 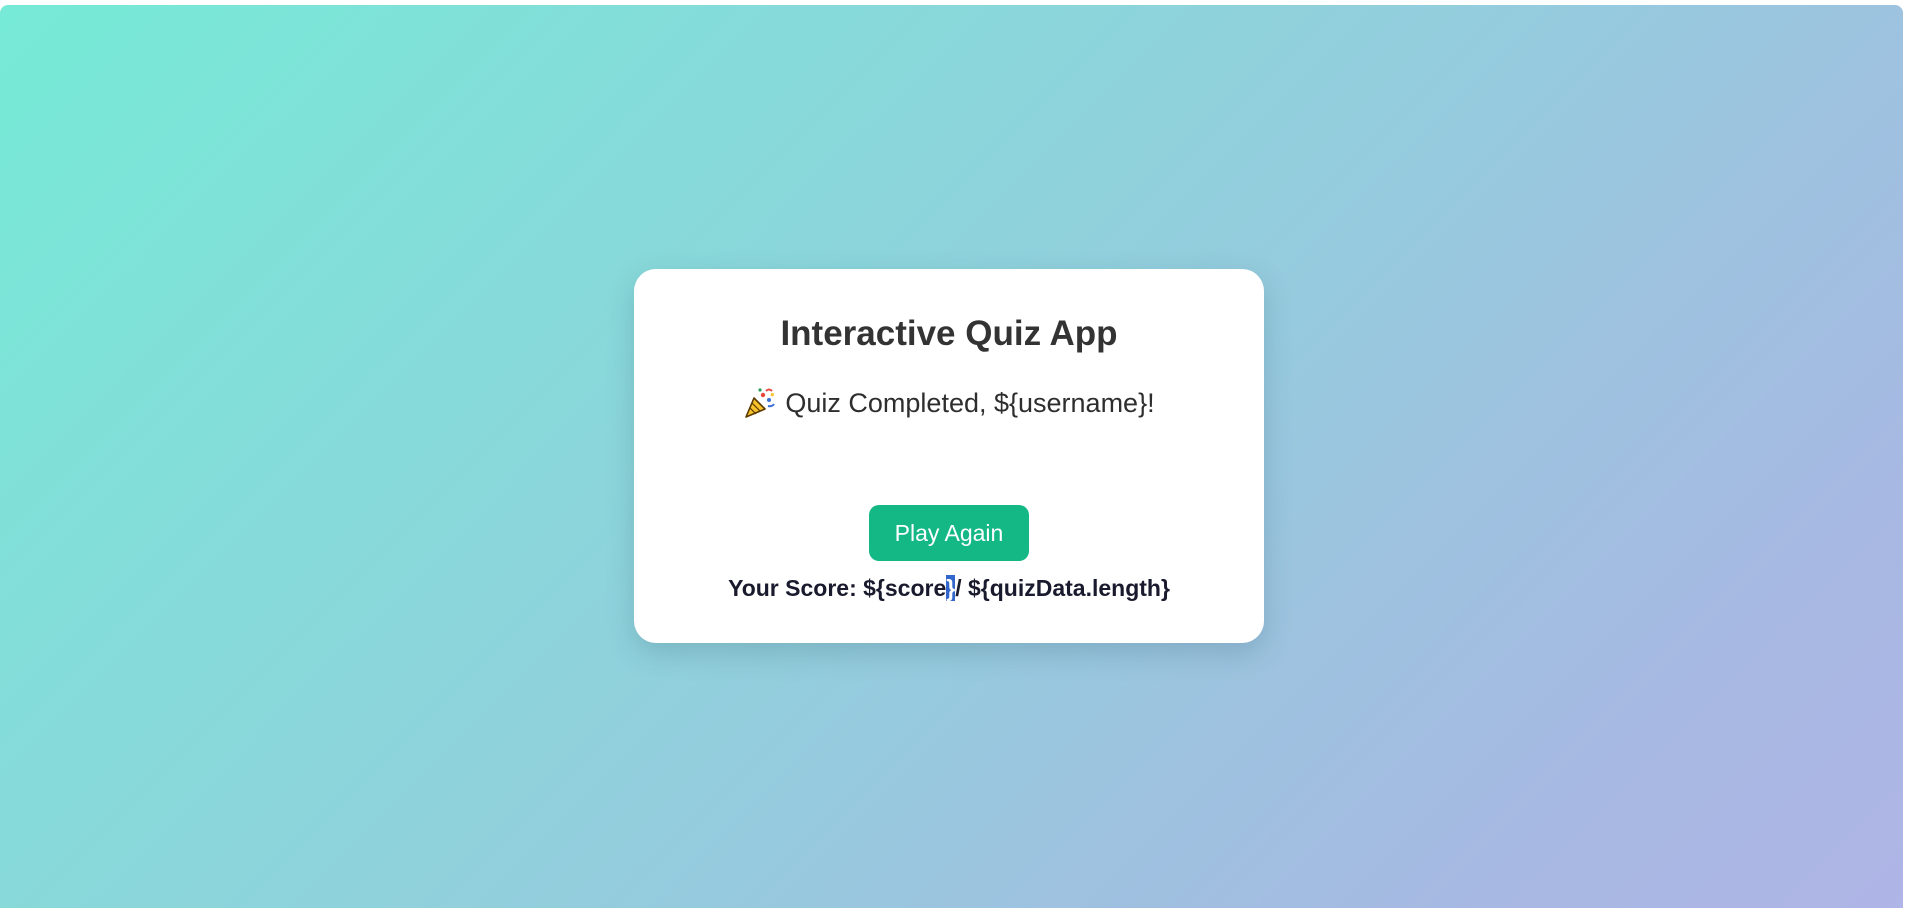 I want to click on completion-message: Quiz Completed, ${username}!, so click(x=949, y=403).